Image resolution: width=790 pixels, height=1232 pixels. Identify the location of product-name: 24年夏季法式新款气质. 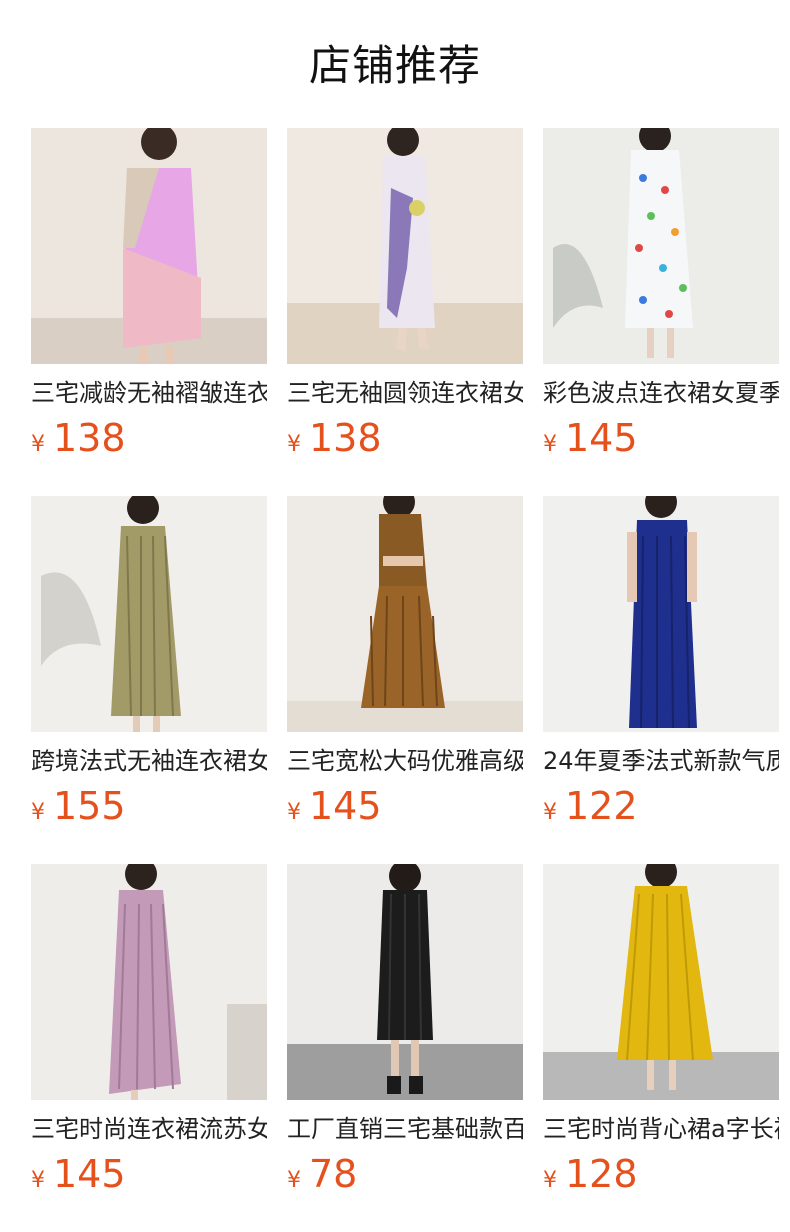
(661, 761).